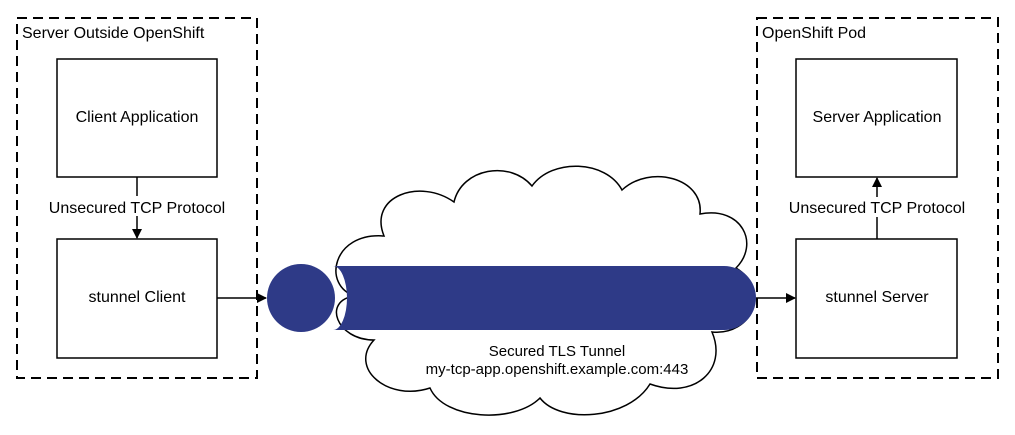 The height and width of the screenshot is (435, 1015). I want to click on node-server-application: Server Application, so click(876, 118).